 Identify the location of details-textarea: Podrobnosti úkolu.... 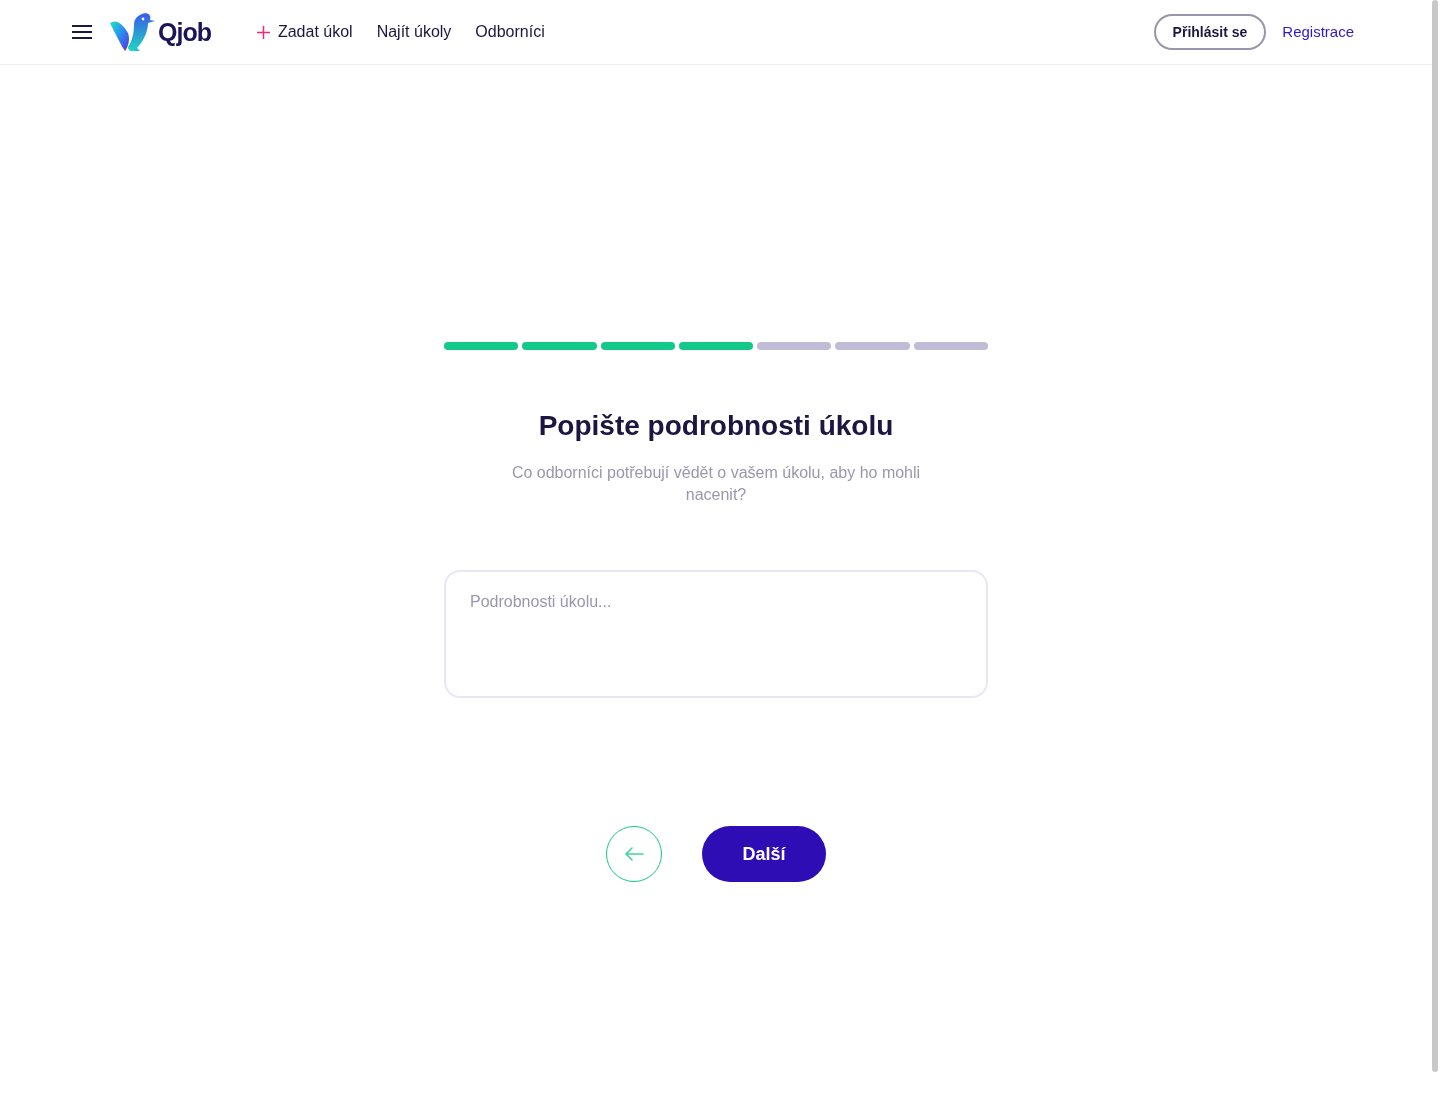
(716, 634).